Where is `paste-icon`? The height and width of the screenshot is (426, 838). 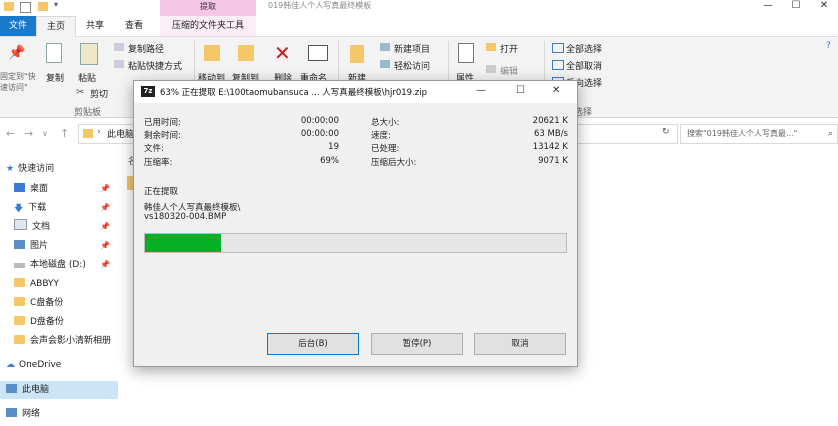
paste-icon is located at coordinates (89, 54).